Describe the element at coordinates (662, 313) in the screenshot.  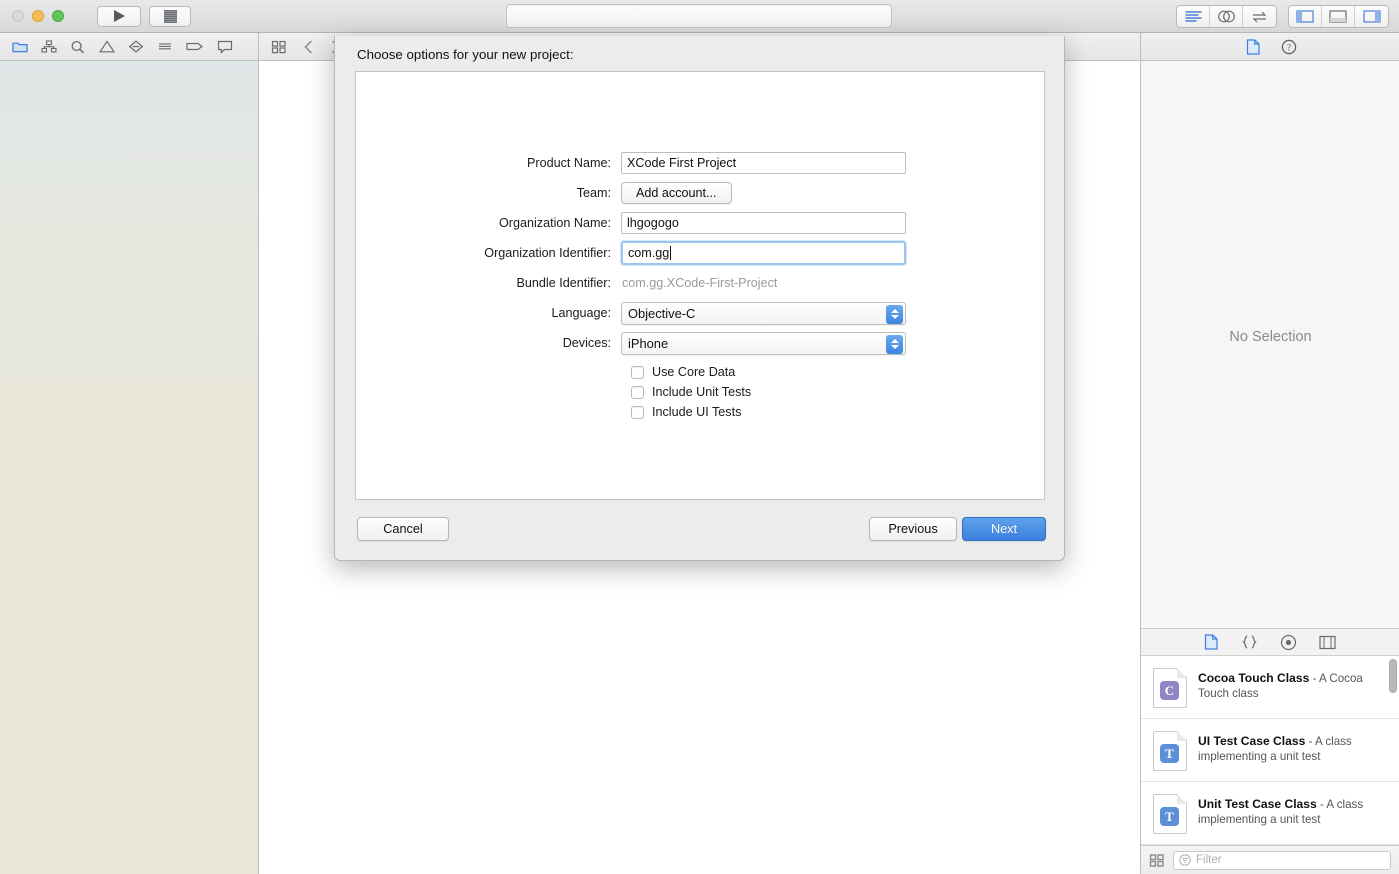
I see `language-value: Objective-C` at that location.